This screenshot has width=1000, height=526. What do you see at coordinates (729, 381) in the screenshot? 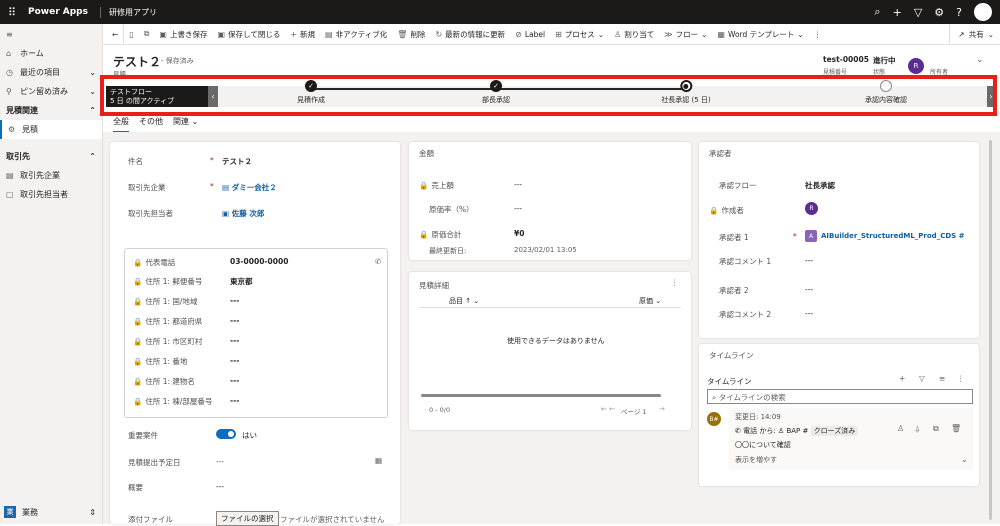
I see `timeline-title: タイムライン` at bounding box center [729, 381].